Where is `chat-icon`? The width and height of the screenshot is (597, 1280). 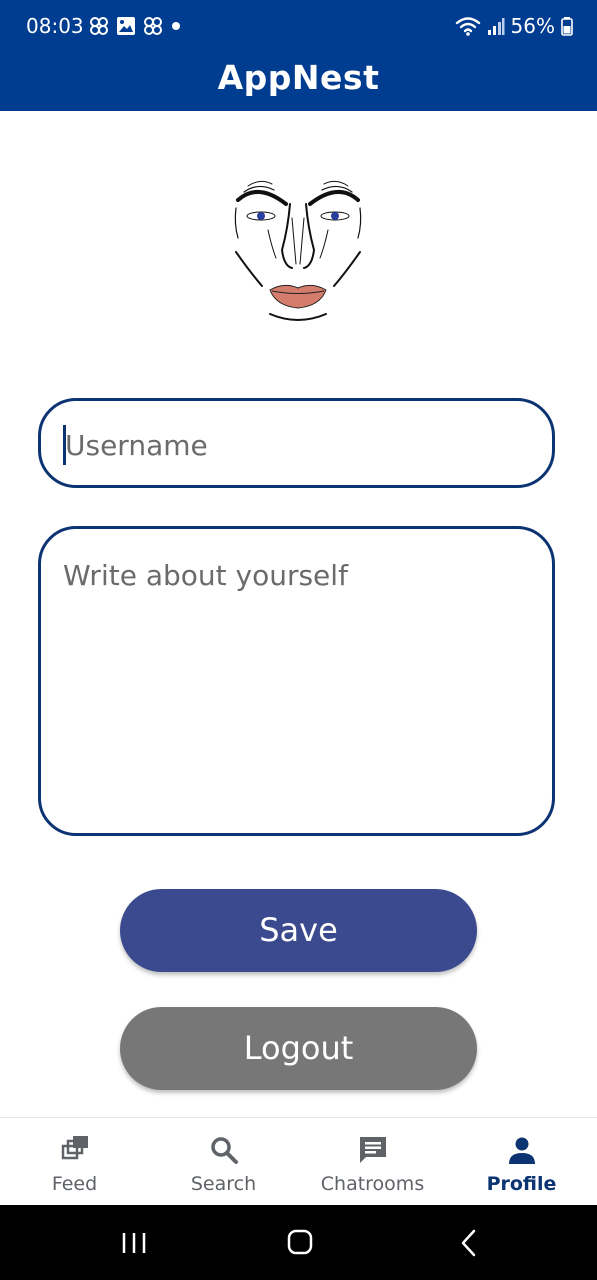 chat-icon is located at coordinates (372, 1150).